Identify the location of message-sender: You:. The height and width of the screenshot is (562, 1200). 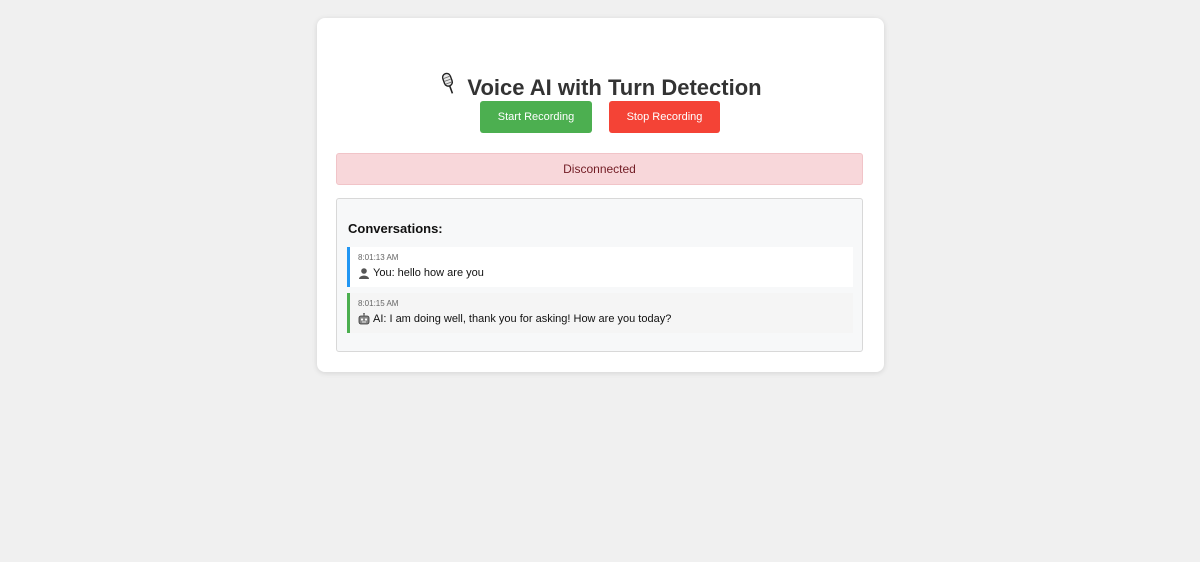
(384, 273).